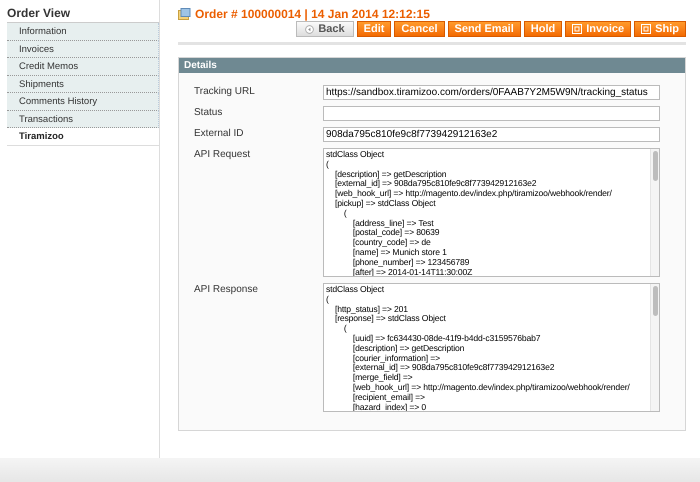 Image resolution: width=700 pixels, height=482 pixels. What do you see at coordinates (83, 101) in the screenshot?
I see `sidebar-item: Comments History` at bounding box center [83, 101].